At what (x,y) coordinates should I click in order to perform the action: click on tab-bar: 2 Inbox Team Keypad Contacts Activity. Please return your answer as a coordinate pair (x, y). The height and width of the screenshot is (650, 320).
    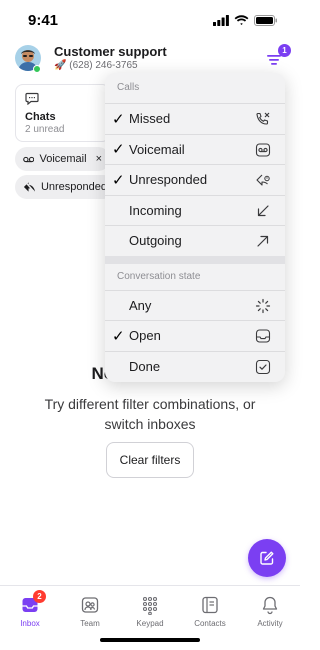
    Looking at the image, I should click on (150, 610).